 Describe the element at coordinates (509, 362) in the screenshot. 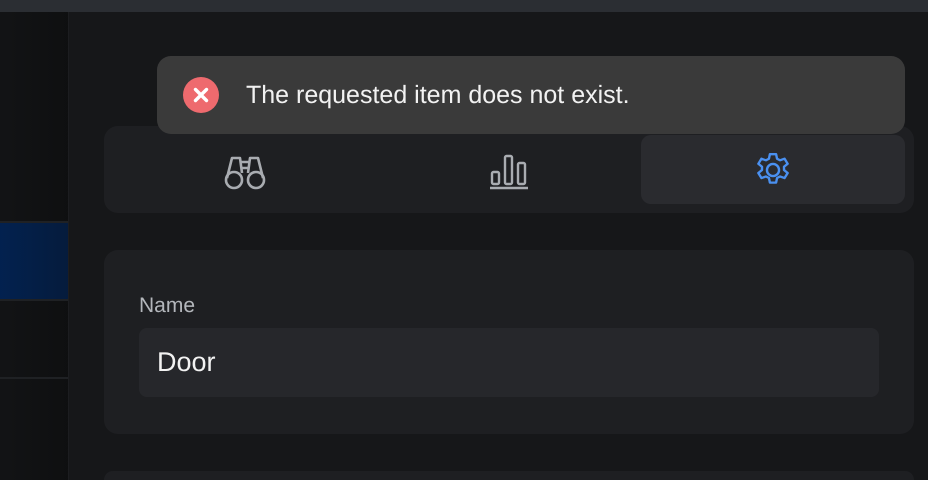

I see `name-field: Door` at that location.